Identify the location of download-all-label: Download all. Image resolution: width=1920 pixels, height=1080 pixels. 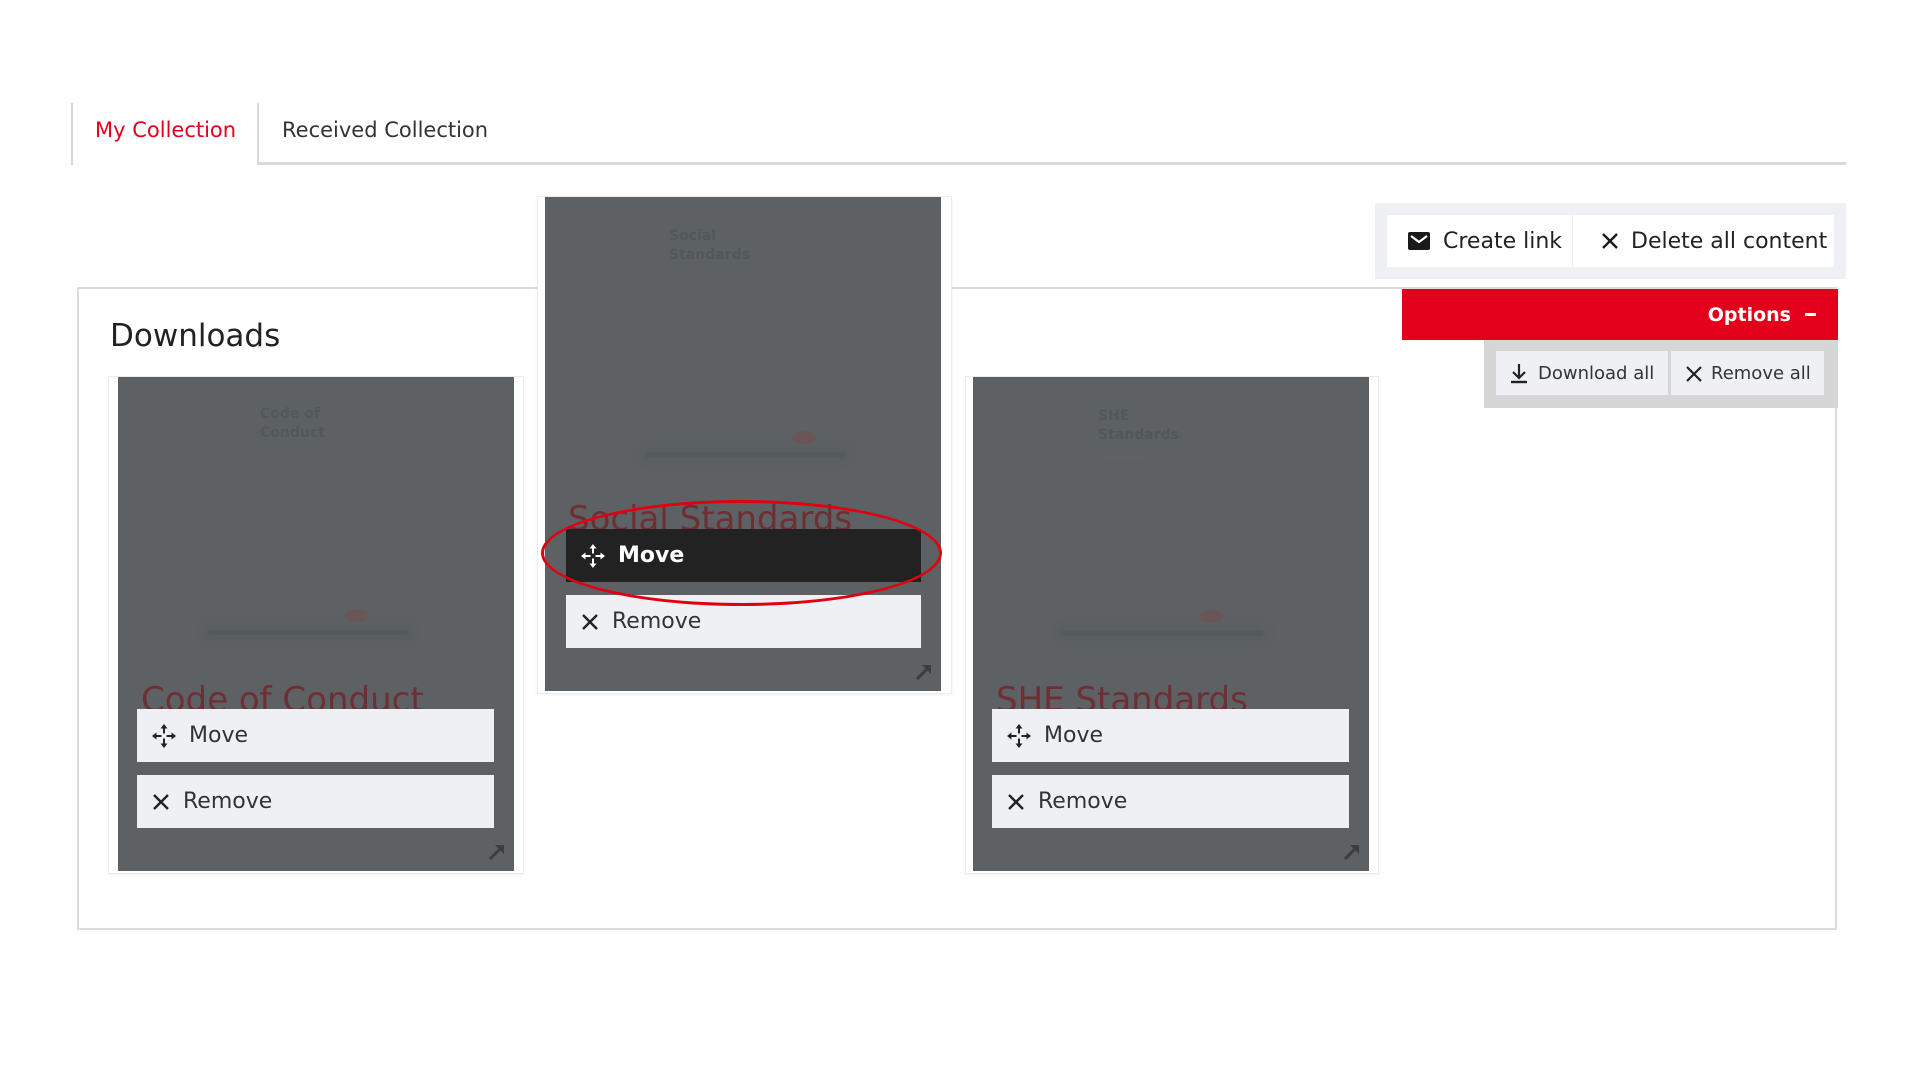
(1596, 373).